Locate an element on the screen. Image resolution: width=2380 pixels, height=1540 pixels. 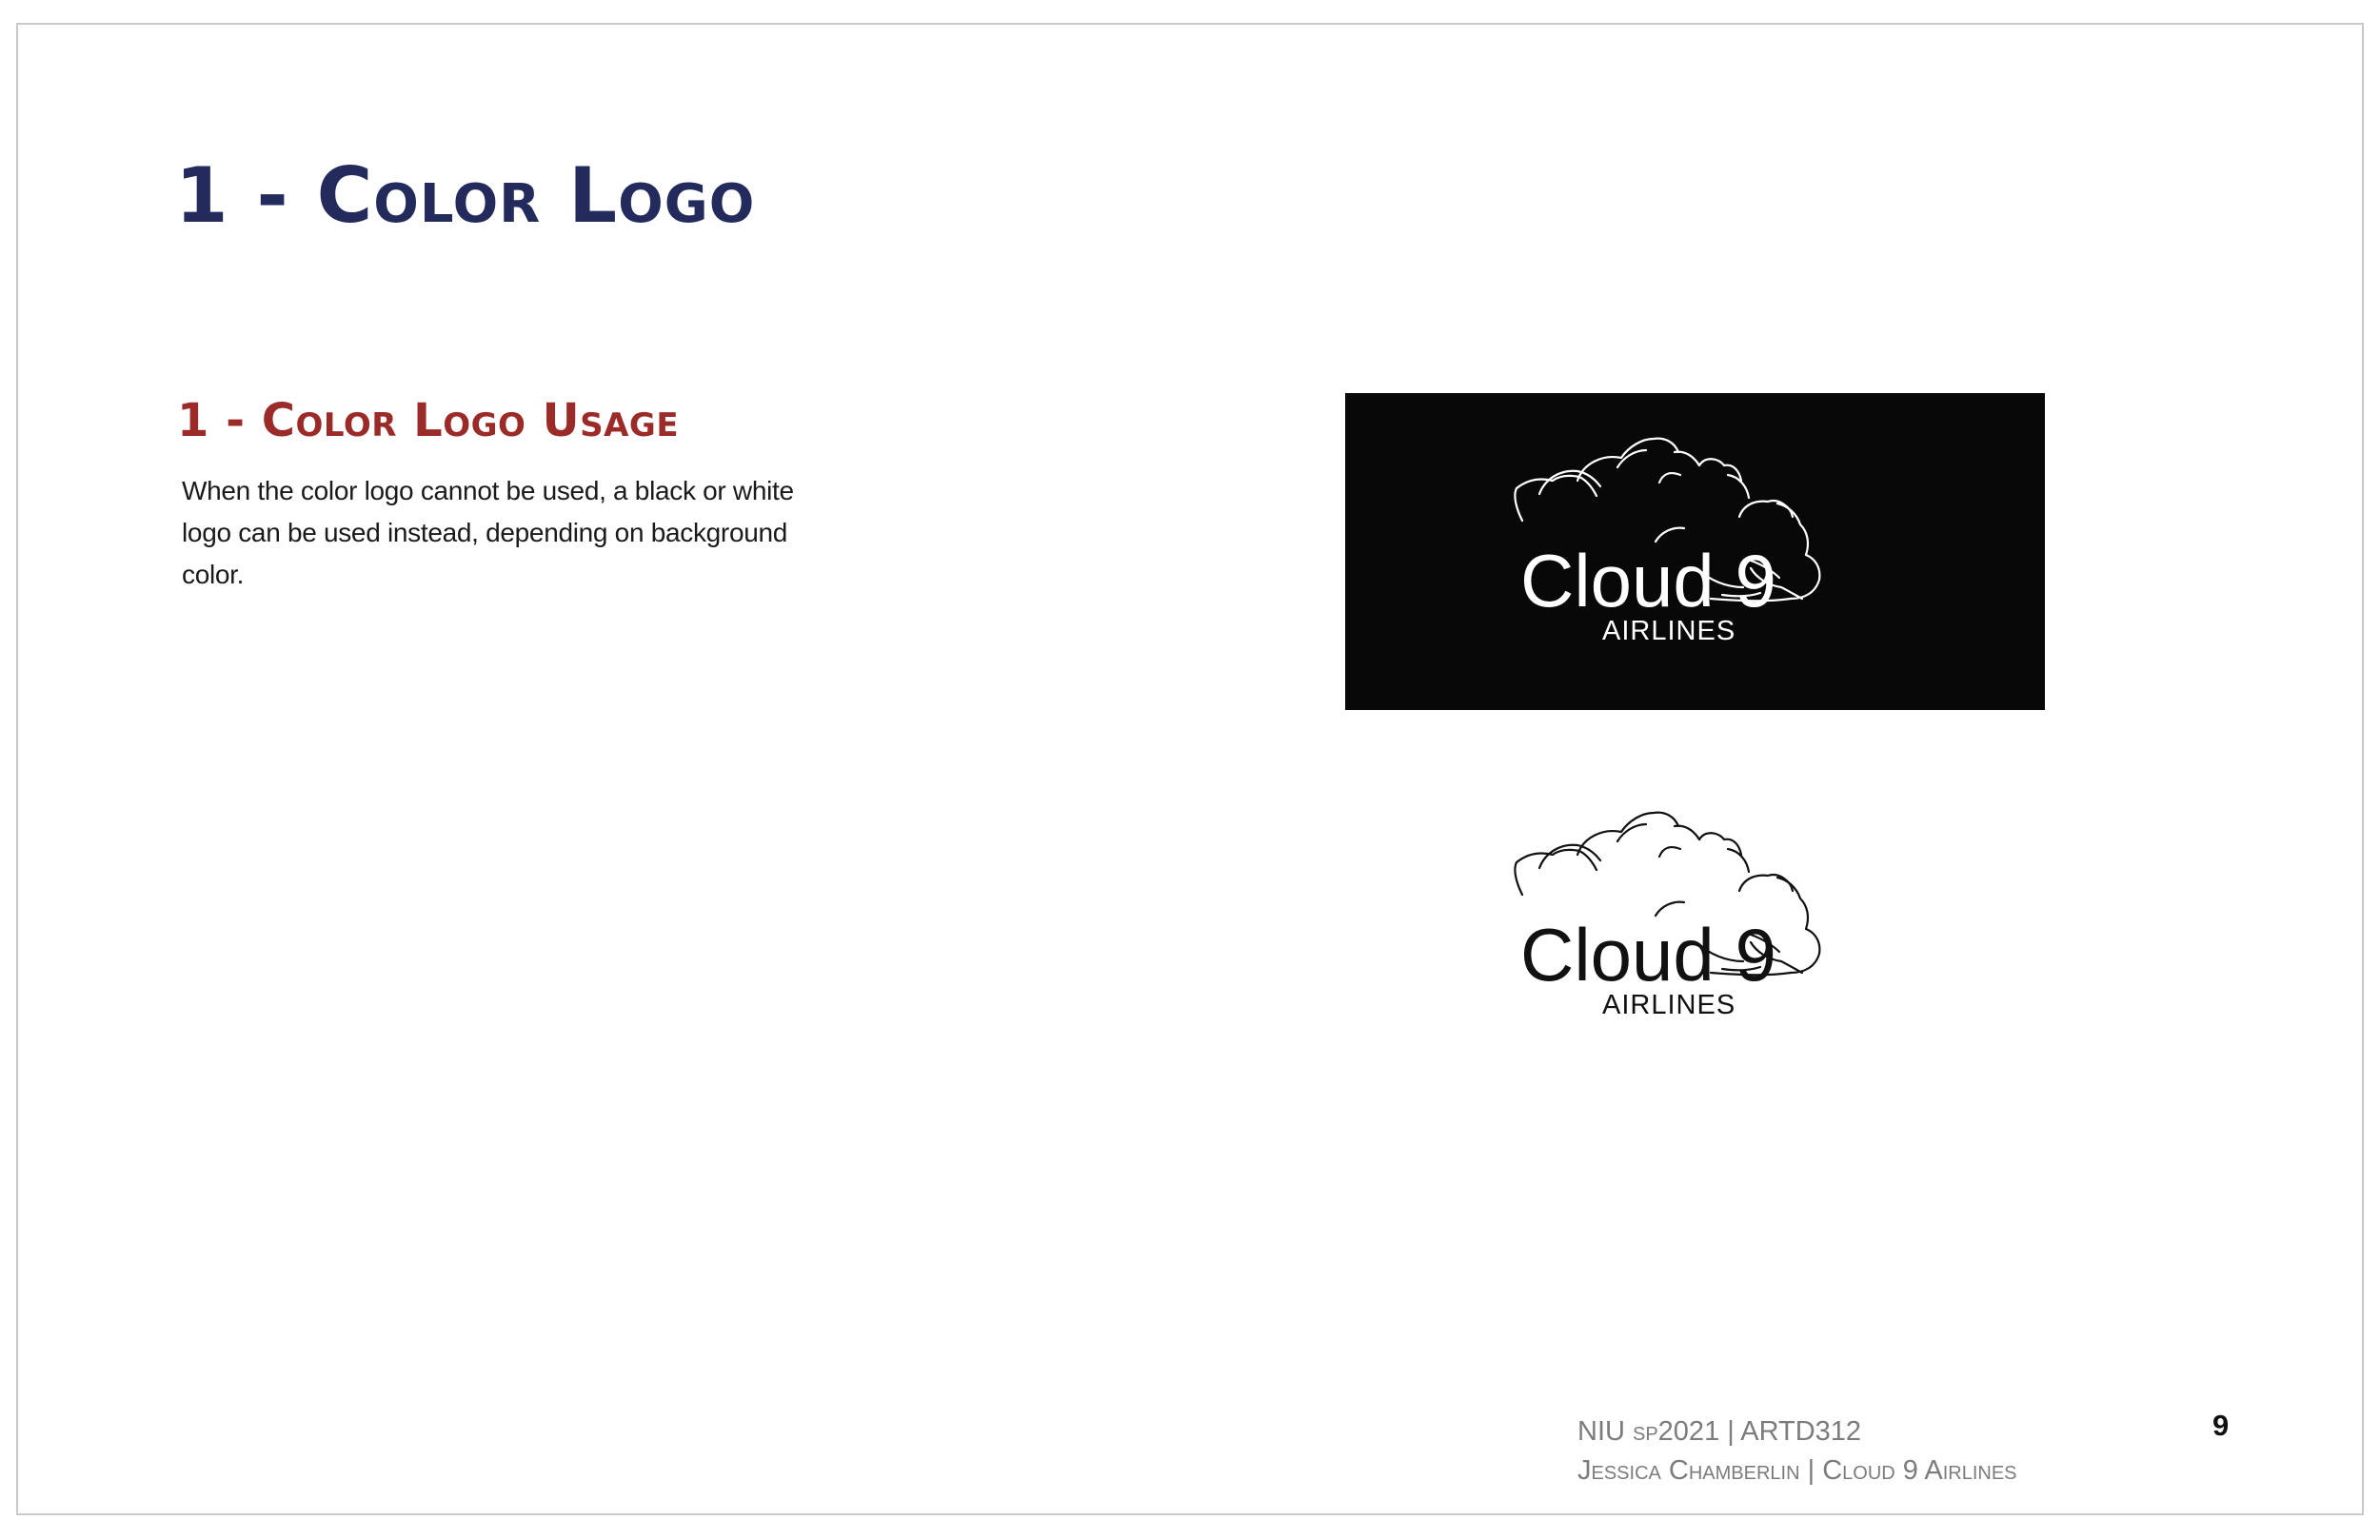
page-title: 1 - Color Logo is located at coordinates (465, 195).